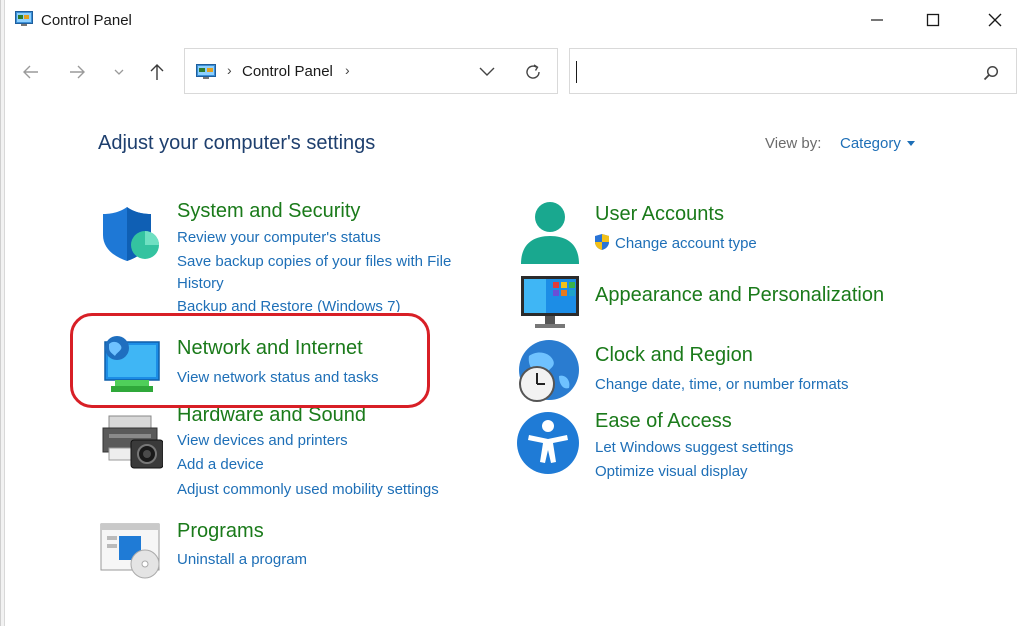  What do you see at coordinates (550, 302) in the screenshot?
I see `appearance-monitor-icon` at bounding box center [550, 302].